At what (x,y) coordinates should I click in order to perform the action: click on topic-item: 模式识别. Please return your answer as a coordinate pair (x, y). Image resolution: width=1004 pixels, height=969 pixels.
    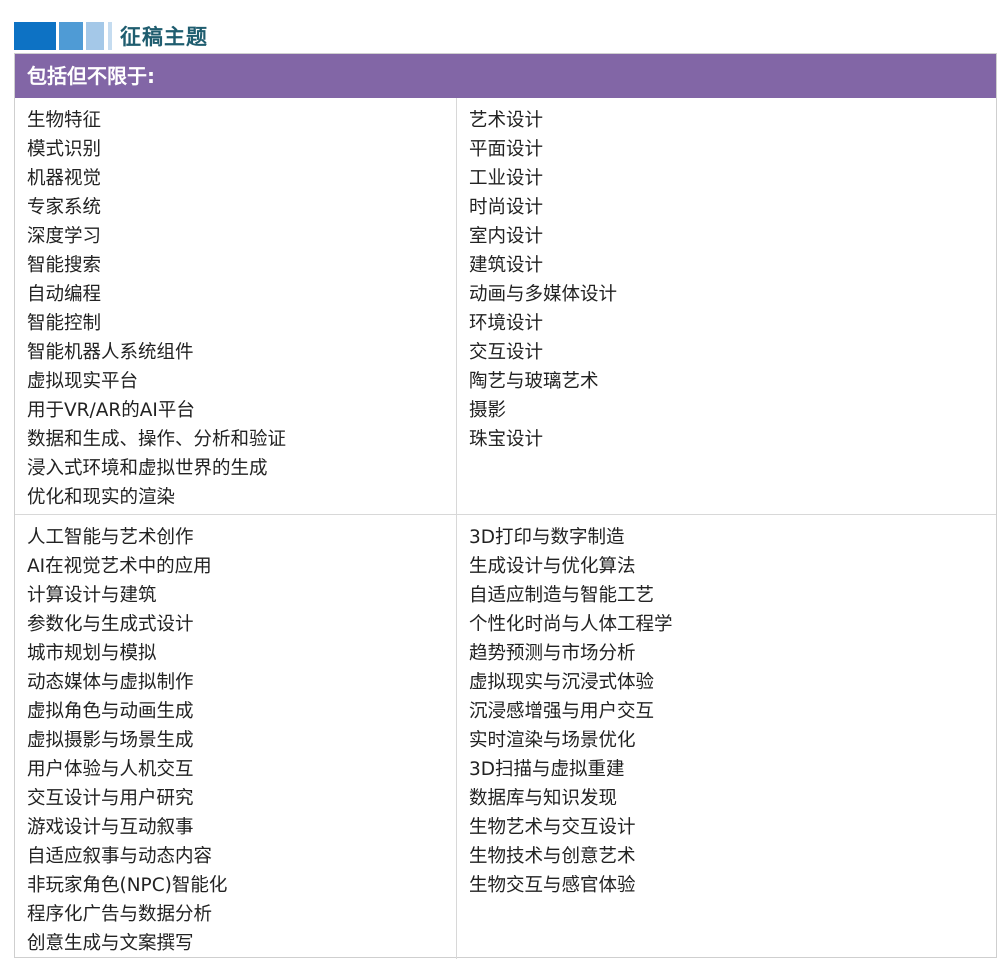
    Looking at the image, I should click on (64, 149).